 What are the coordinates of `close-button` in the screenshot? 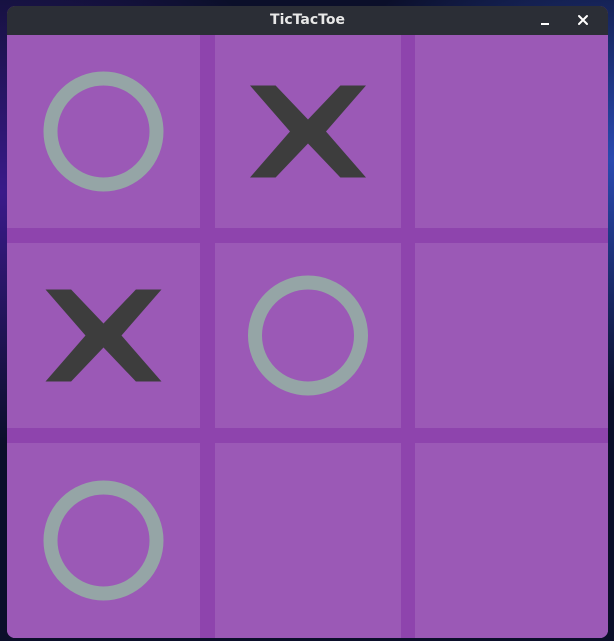 It's located at (583, 20).